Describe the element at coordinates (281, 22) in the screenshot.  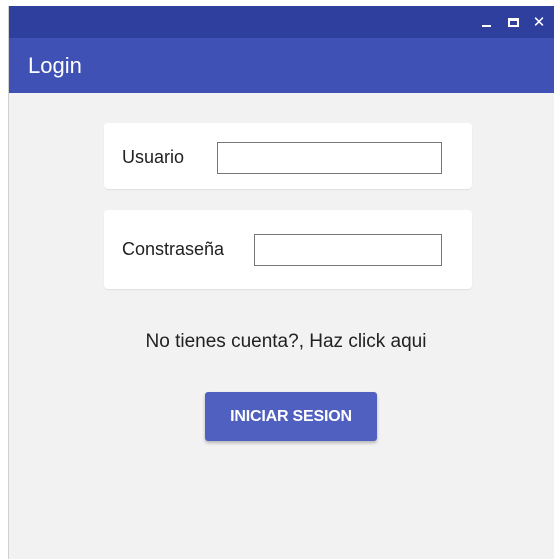
I see `window-titlebar: ✕` at that location.